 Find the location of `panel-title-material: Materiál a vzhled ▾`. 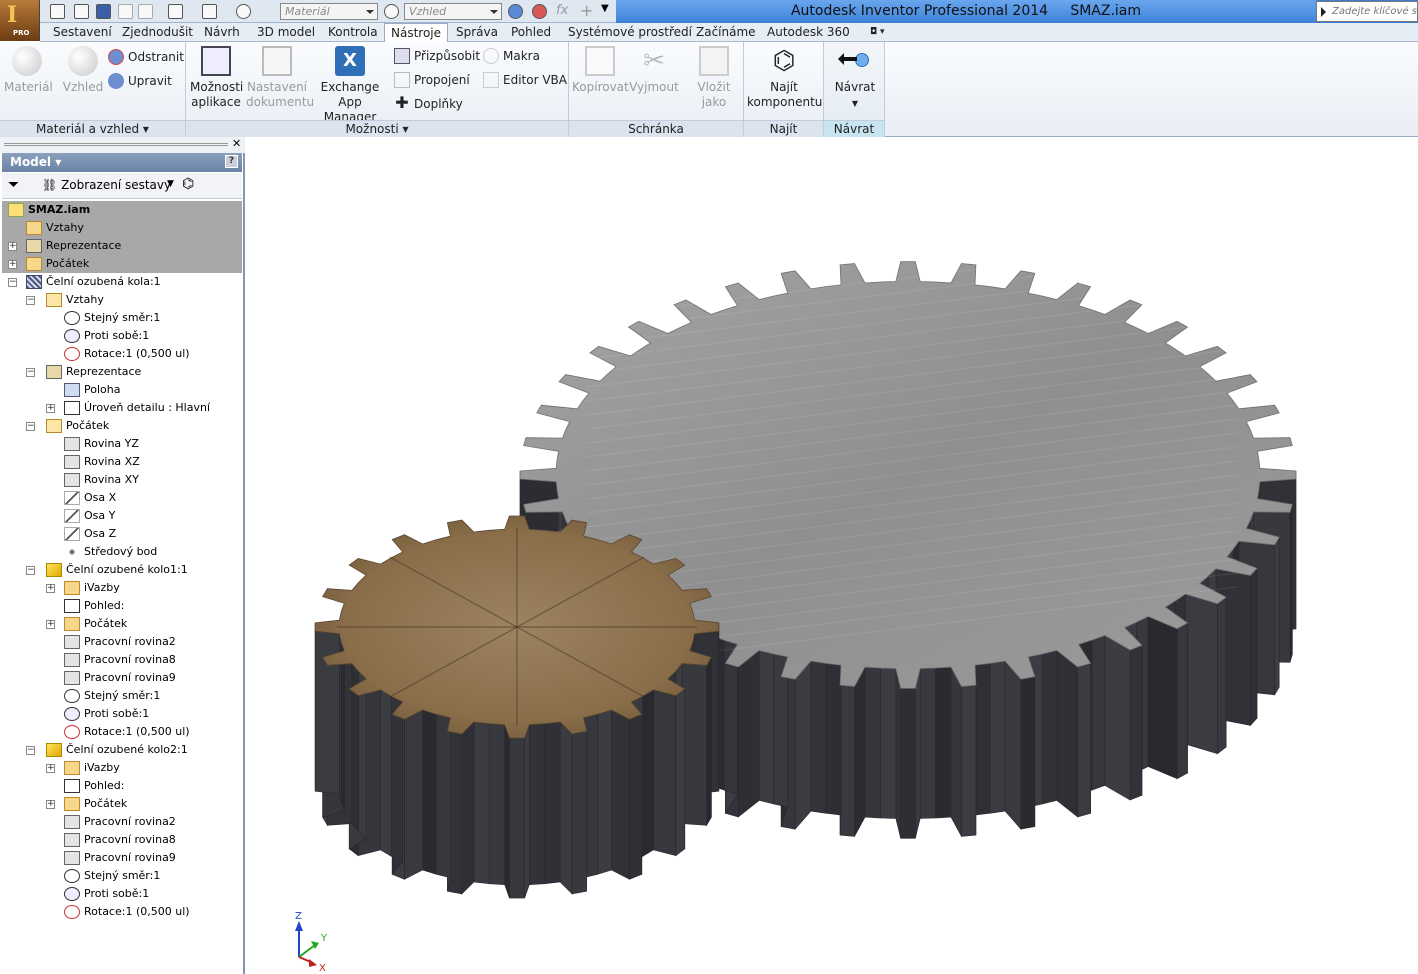

panel-title-material: Materiál a vzhled ▾ is located at coordinates (92, 128).